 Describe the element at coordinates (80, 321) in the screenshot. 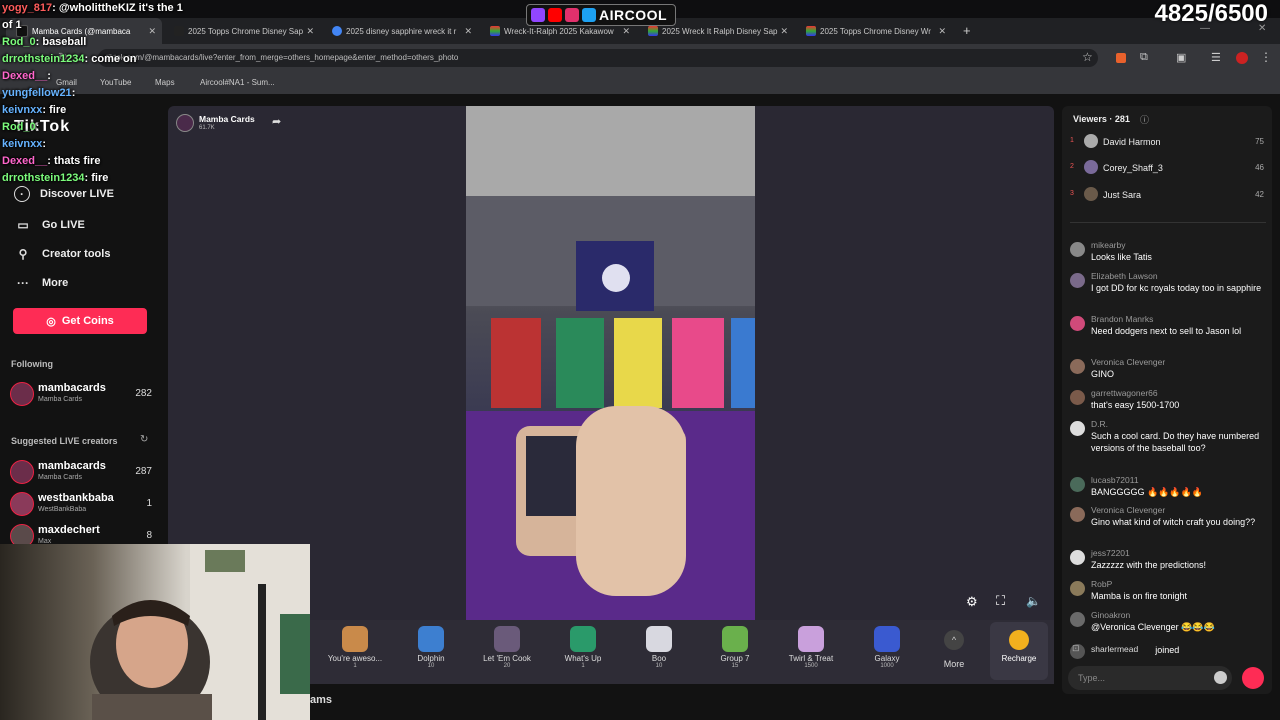

I see `get-coins-button: ◎ Get Coins` at that location.